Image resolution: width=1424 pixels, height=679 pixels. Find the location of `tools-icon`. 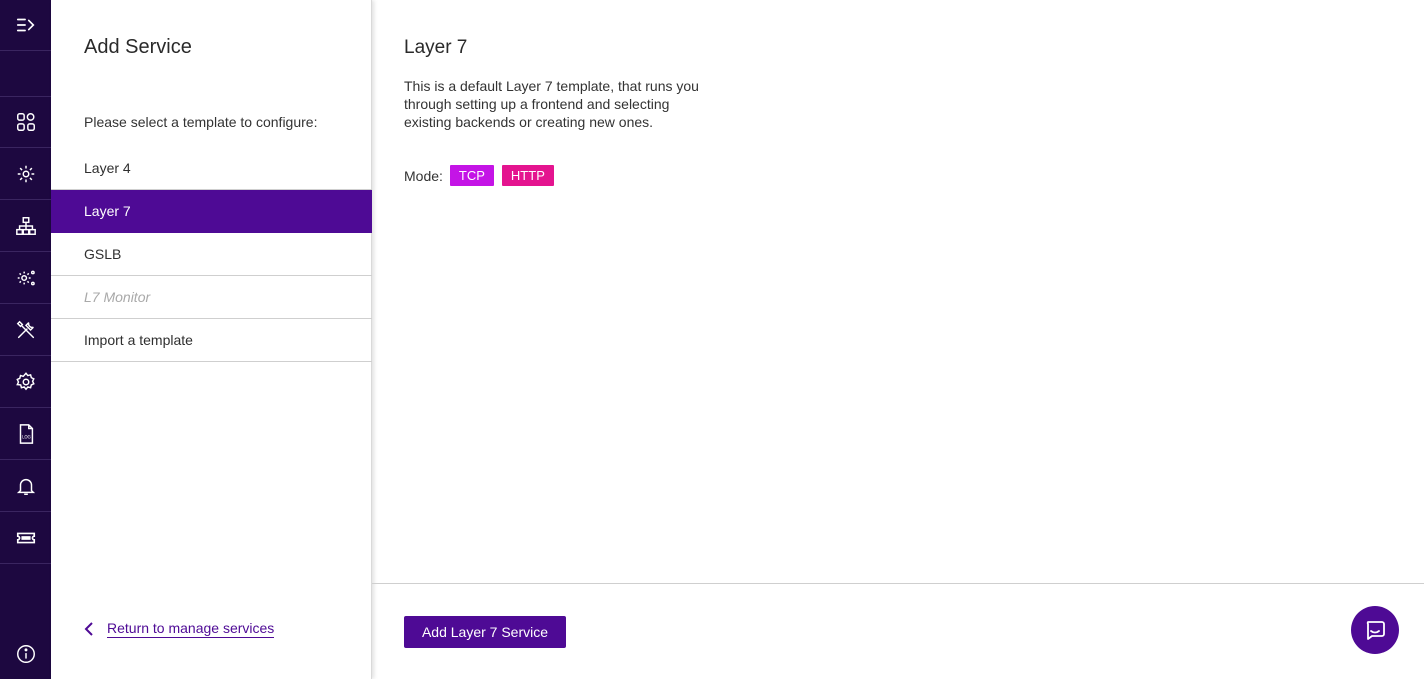

tools-icon is located at coordinates (25, 330).